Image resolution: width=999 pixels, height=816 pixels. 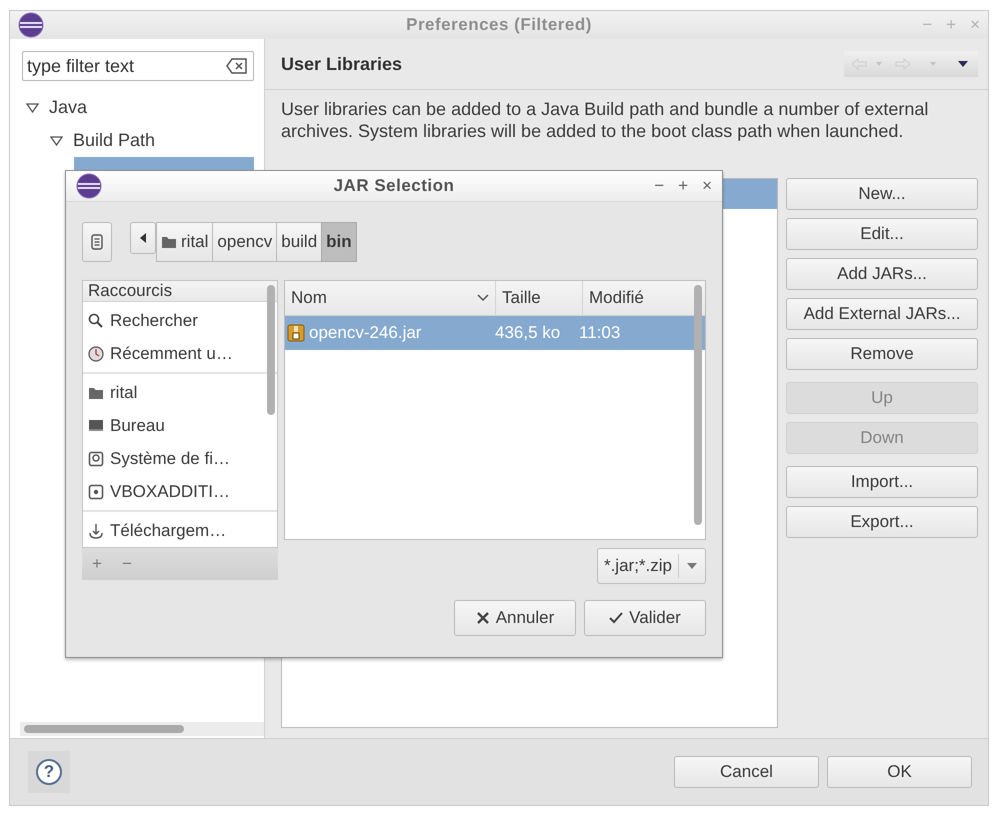 I want to click on filter-field: type filter text, so click(x=138, y=66).